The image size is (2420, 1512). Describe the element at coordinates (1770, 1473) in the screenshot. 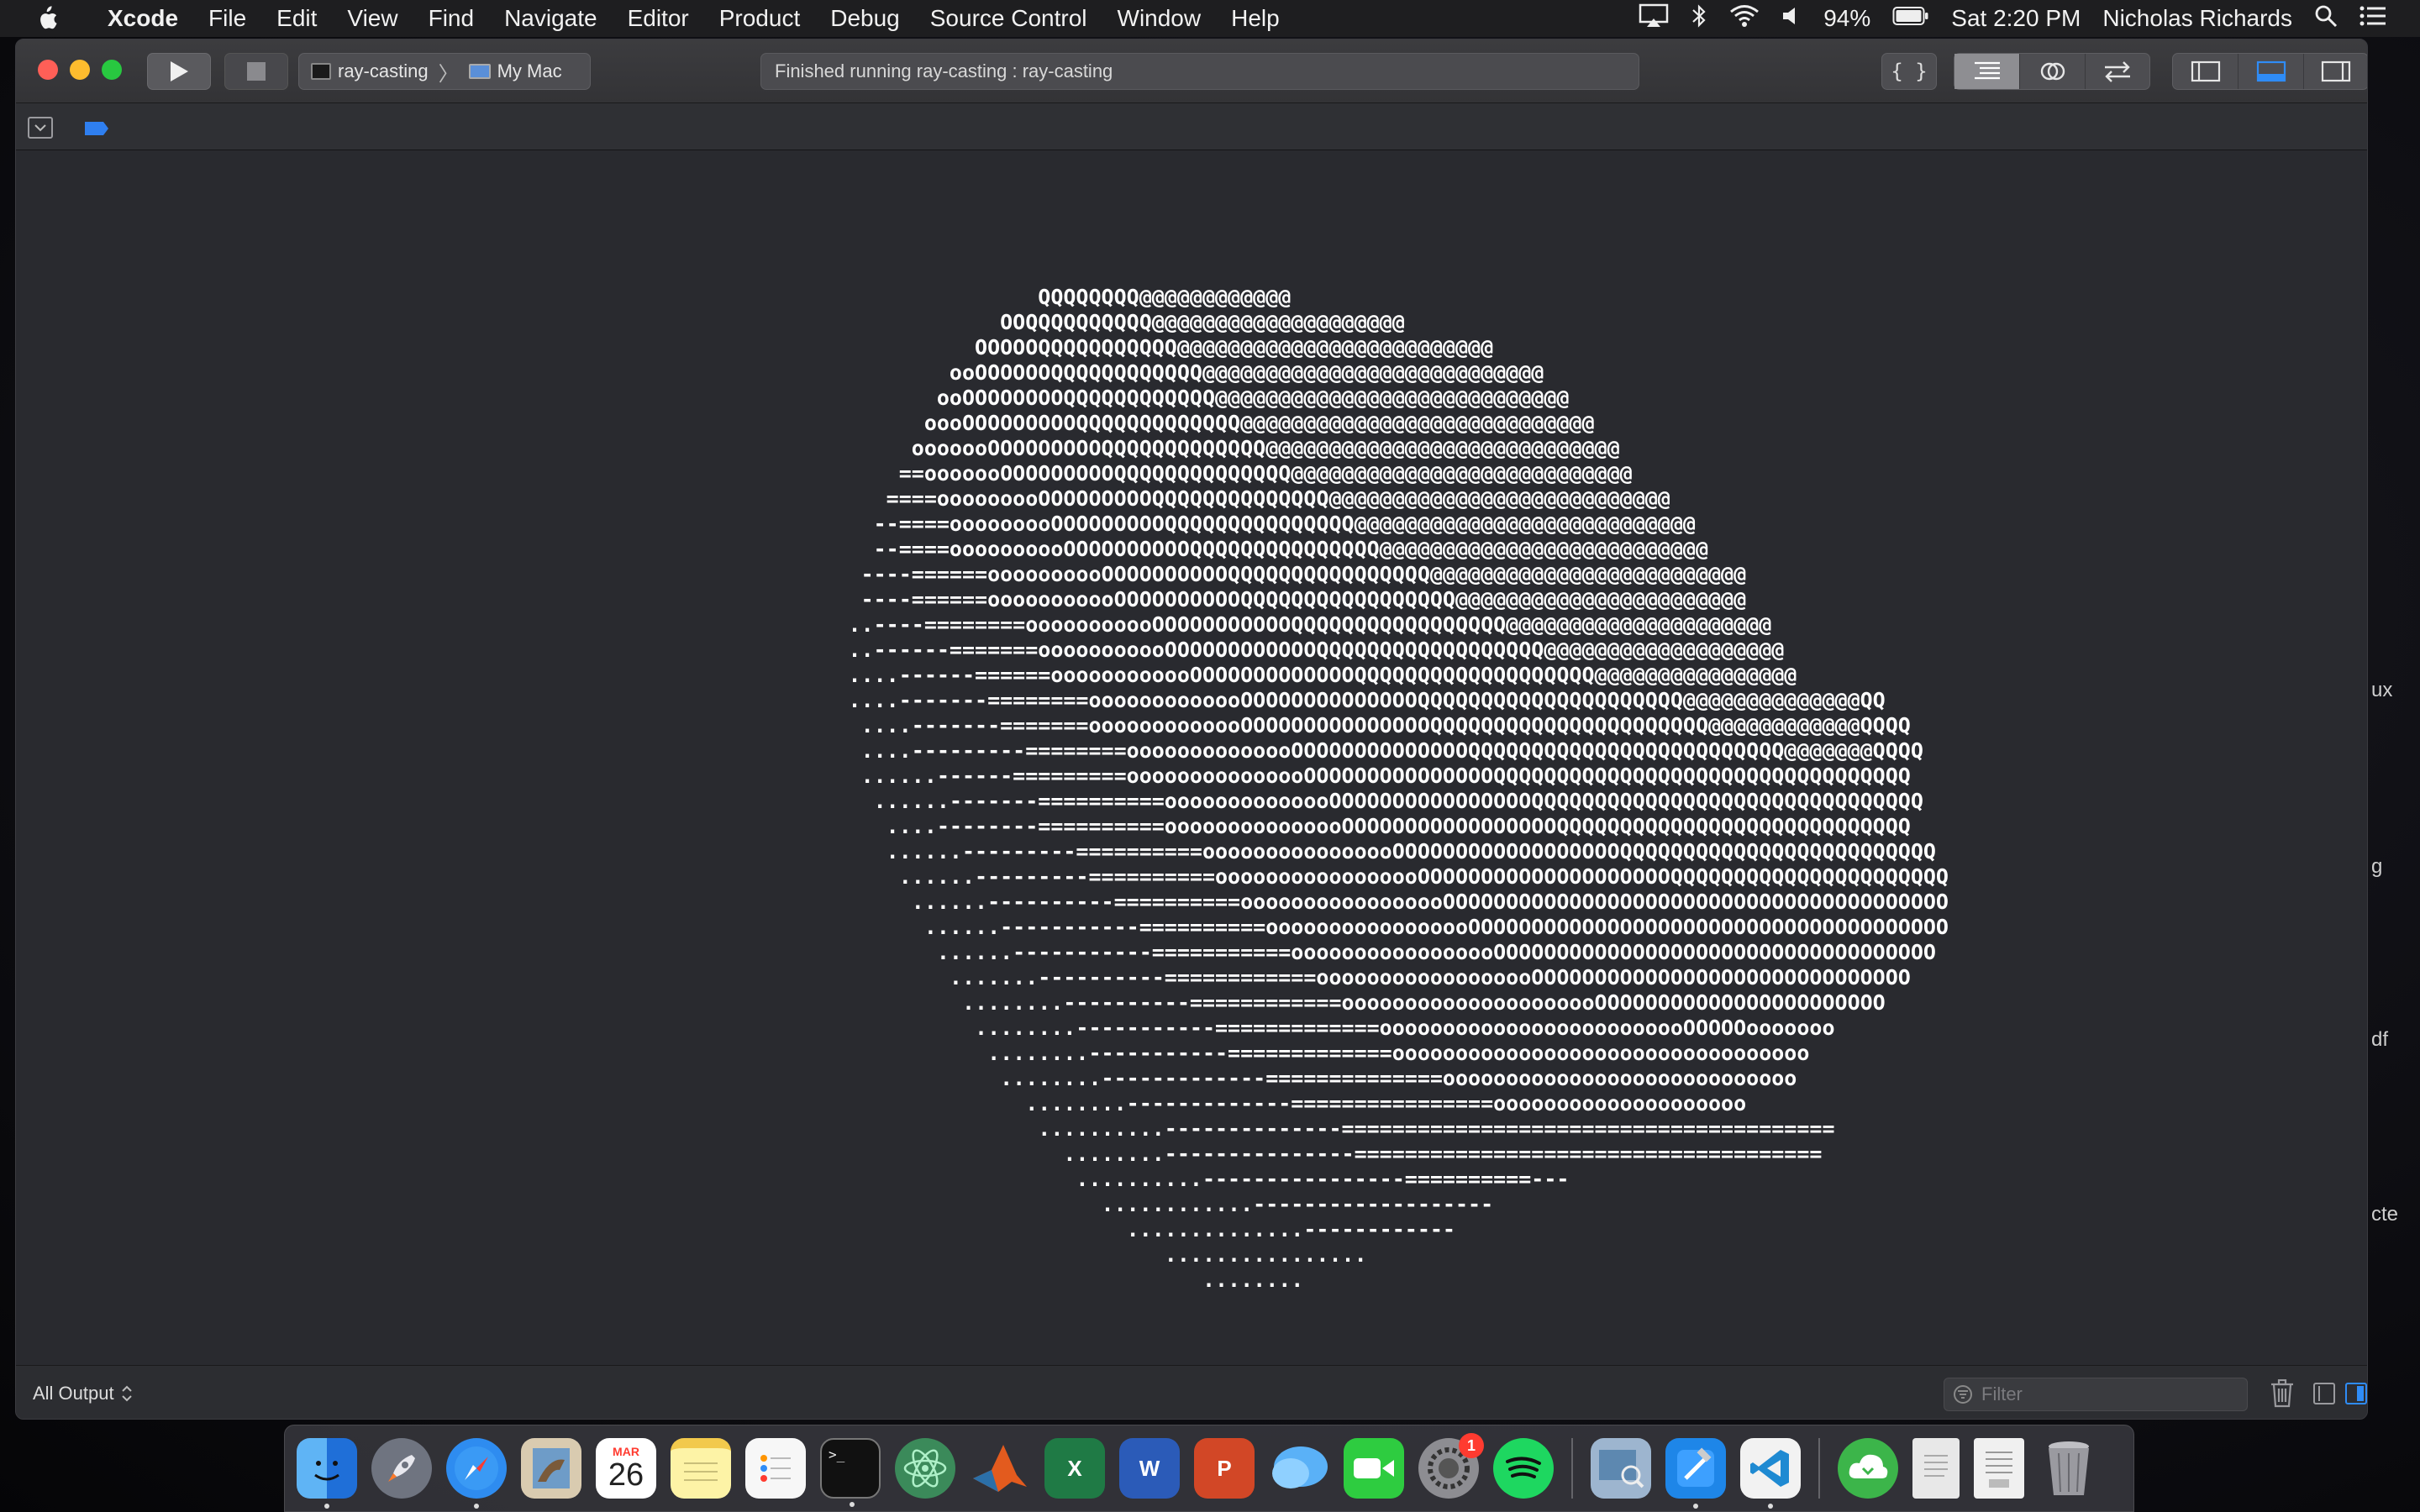

I see `vscode-icon` at that location.